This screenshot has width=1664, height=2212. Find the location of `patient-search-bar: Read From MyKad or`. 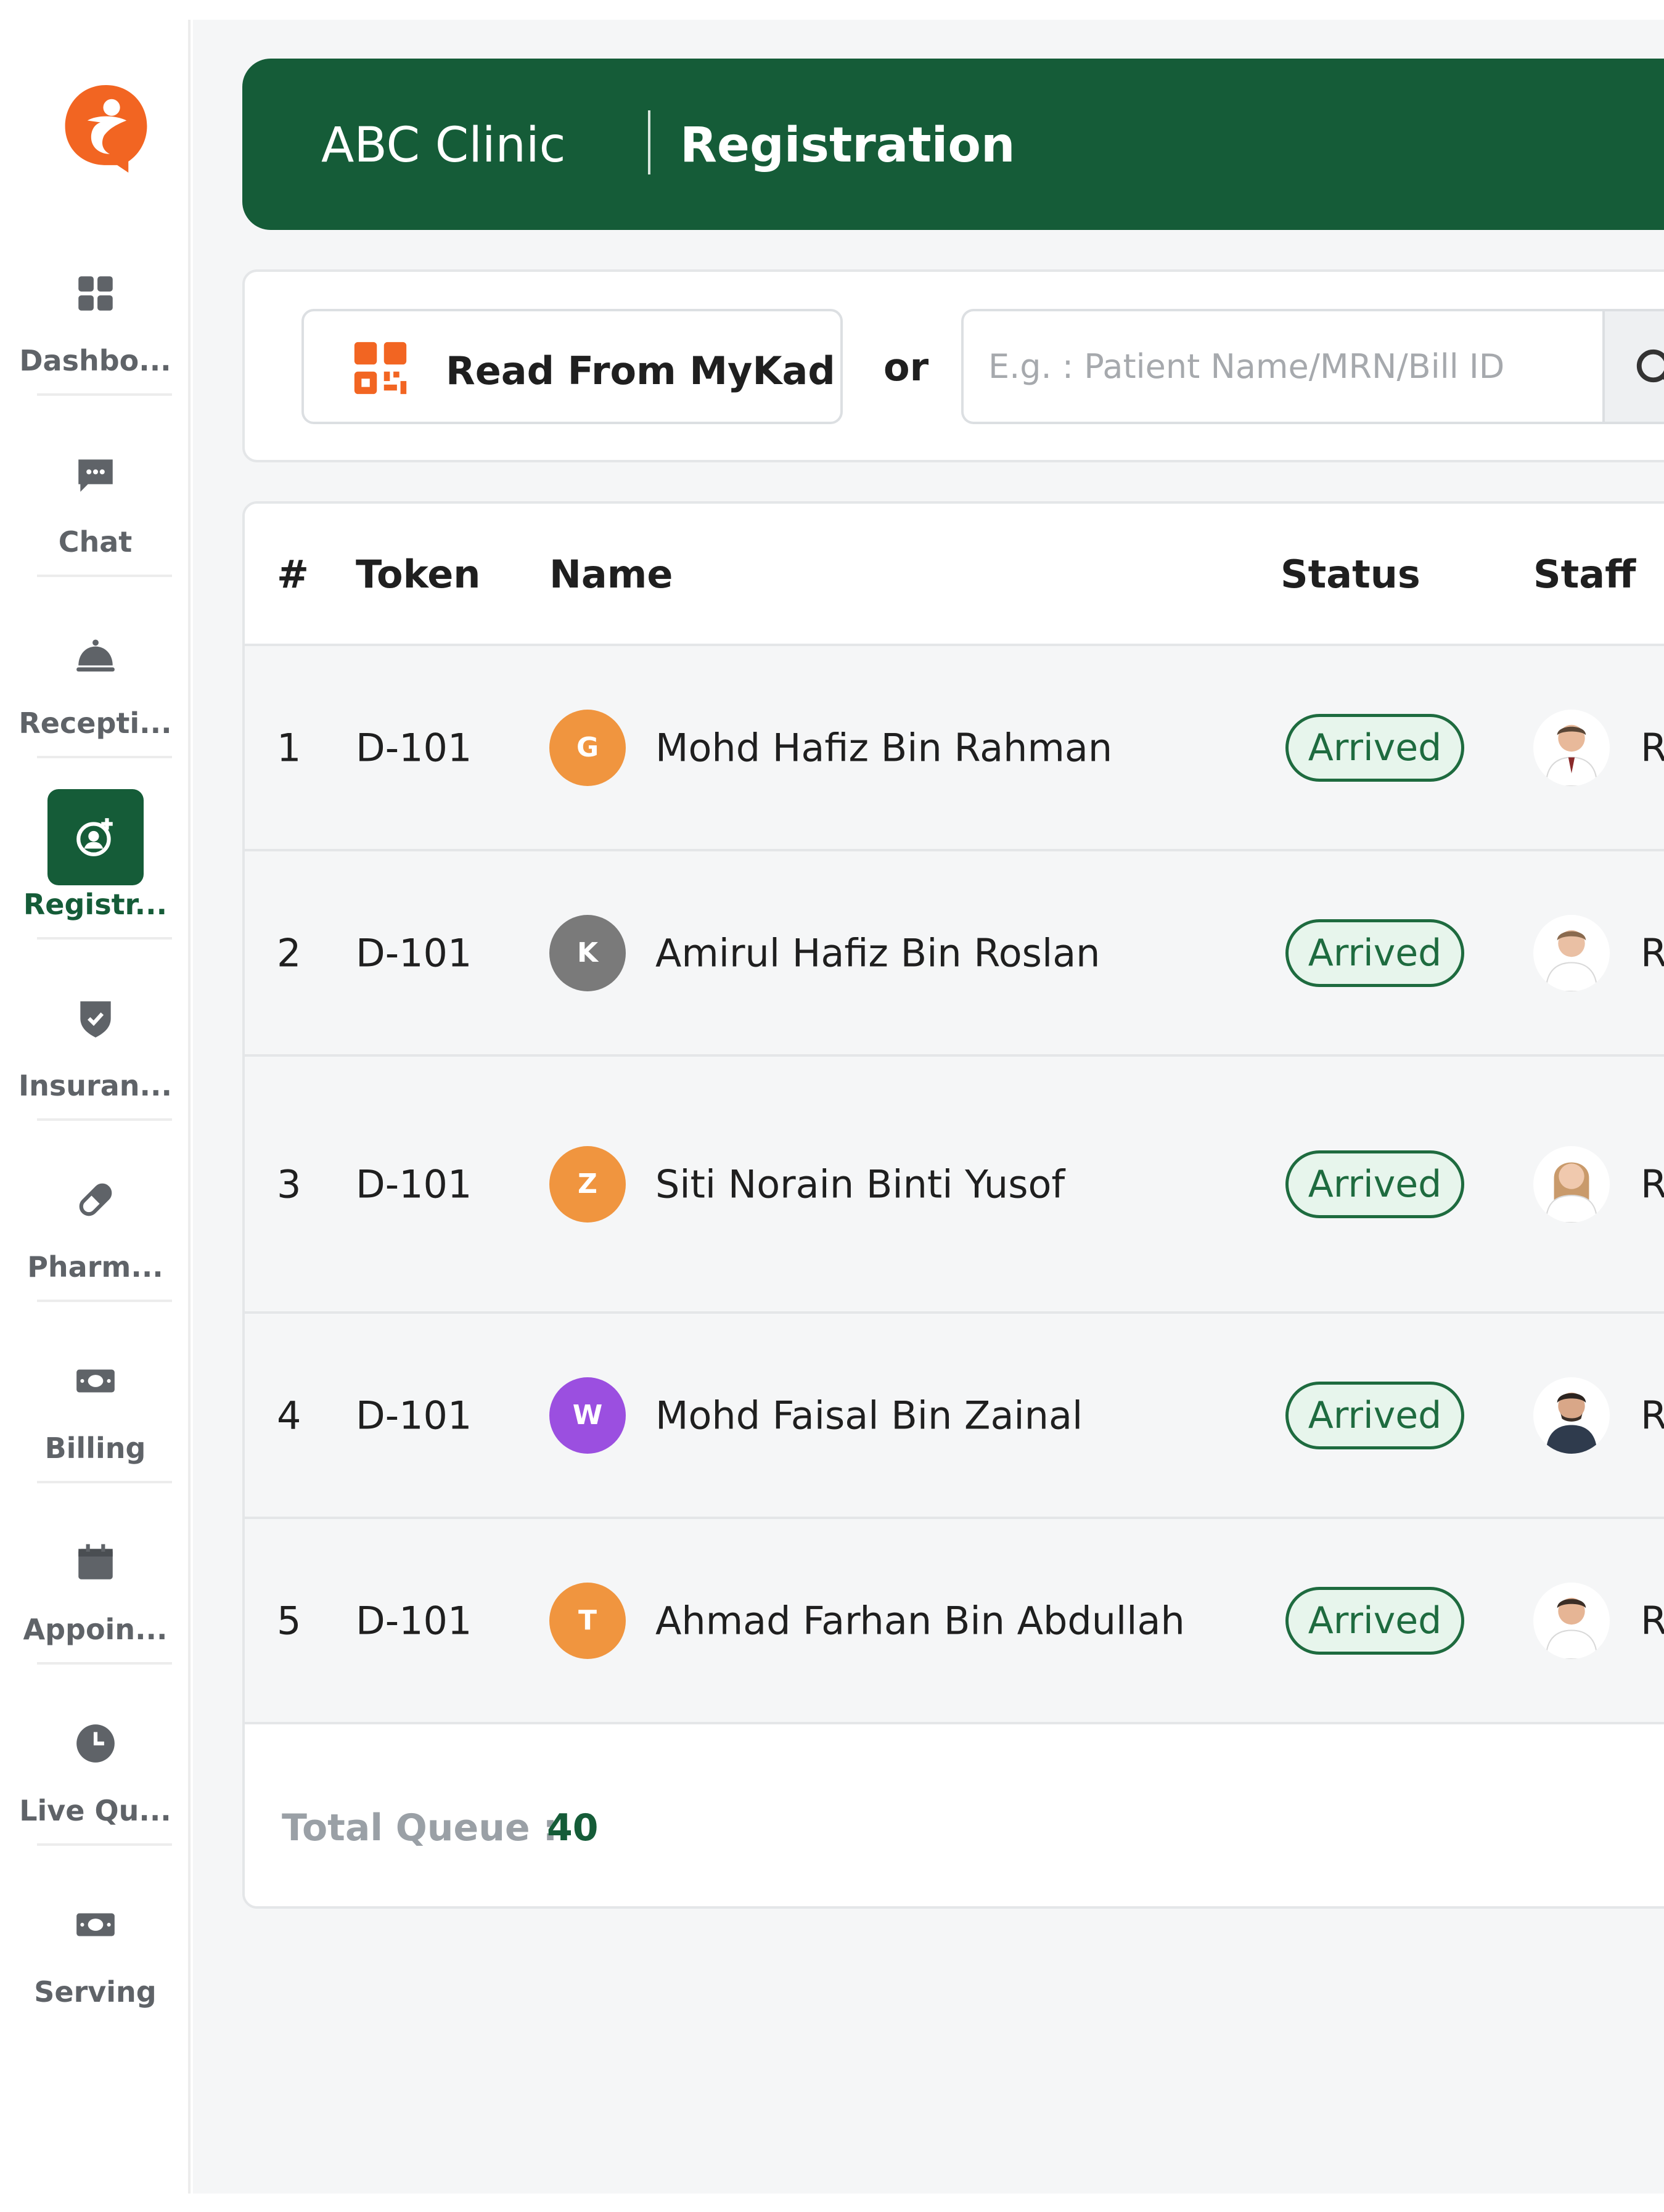

patient-search-bar: Read From MyKad or is located at coordinates (953, 365).